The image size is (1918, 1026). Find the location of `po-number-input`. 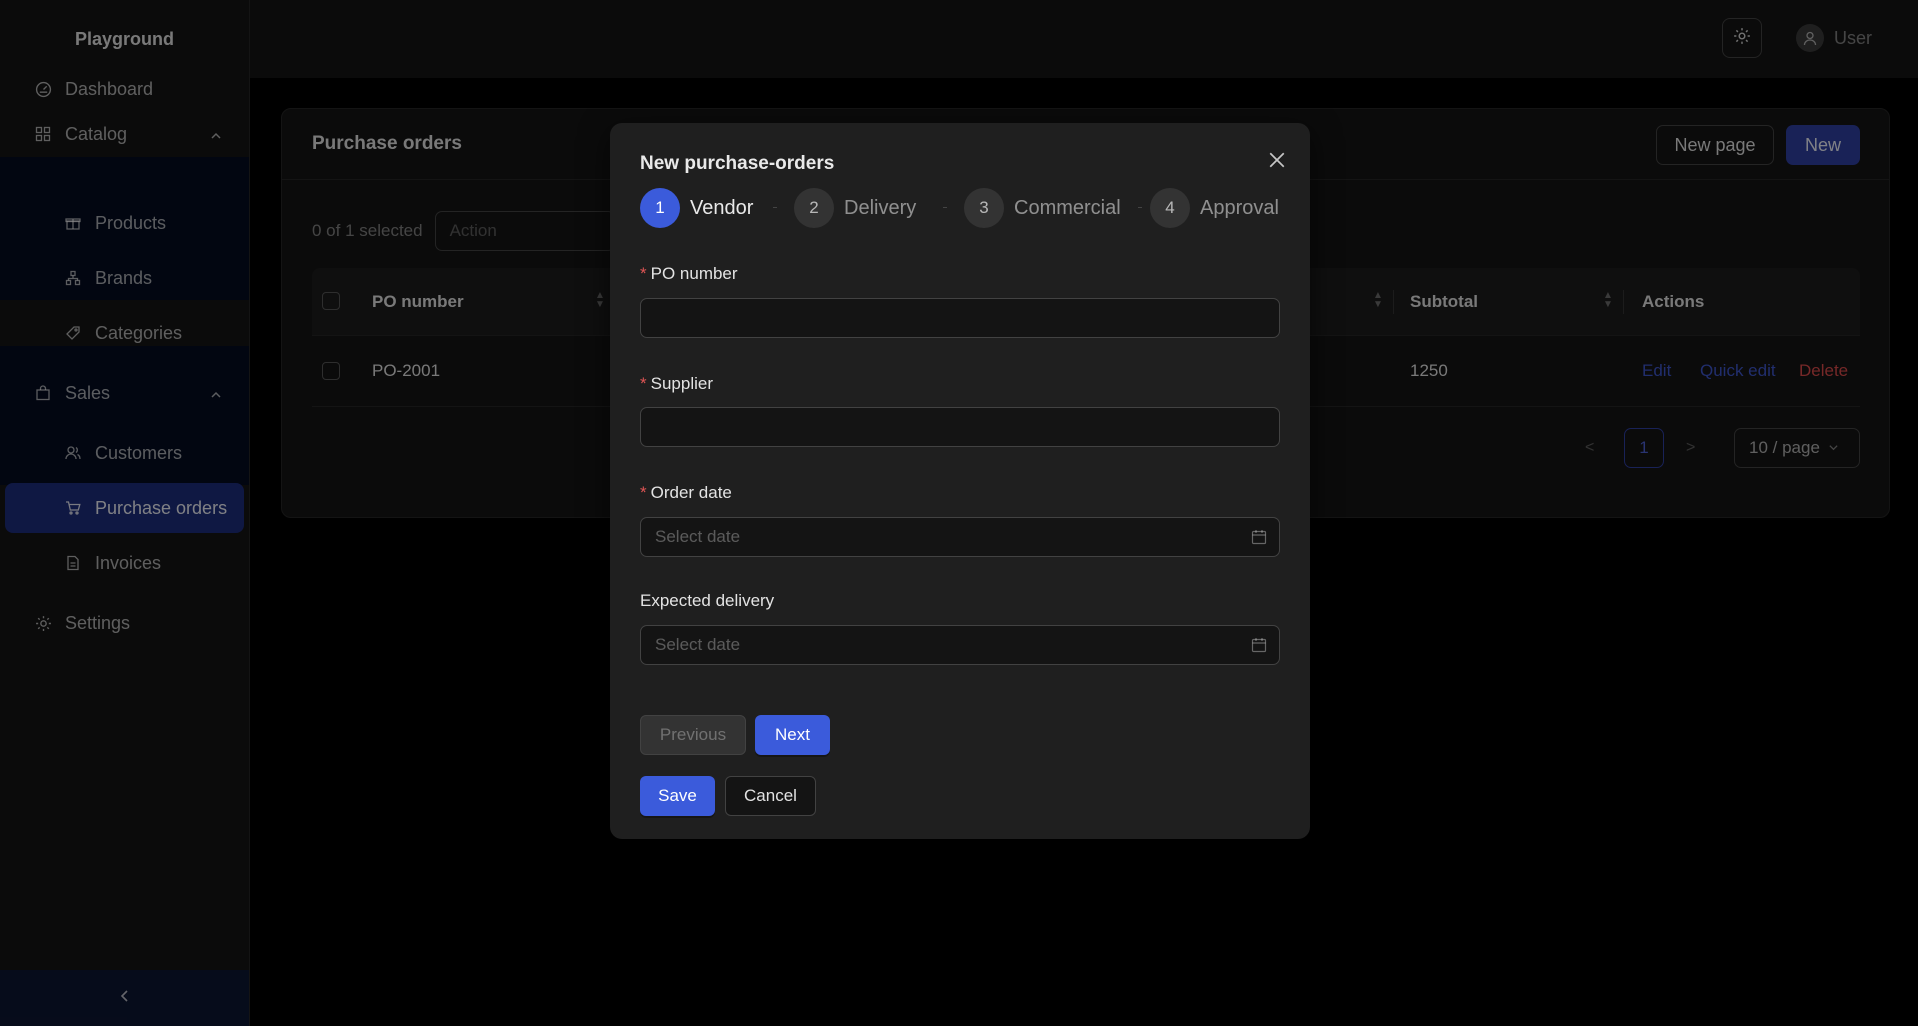

po-number-input is located at coordinates (960, 318).